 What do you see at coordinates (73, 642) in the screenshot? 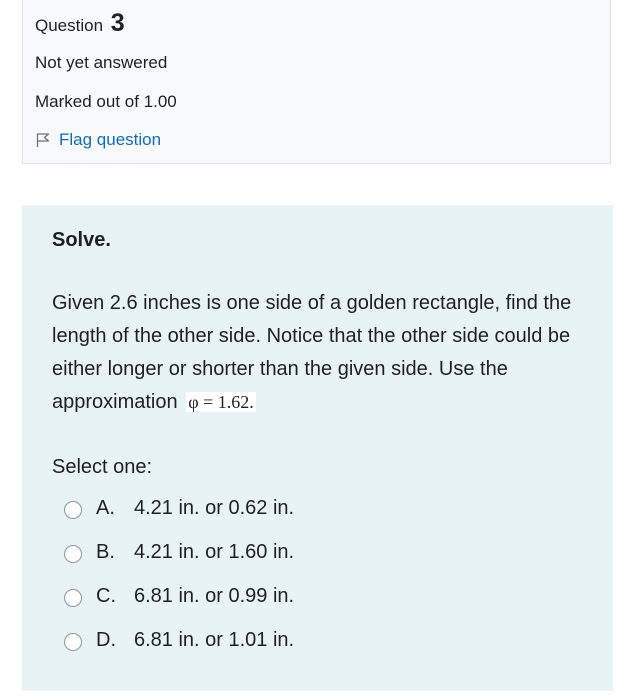
I see `radio-button-d` at bounding box center [73, 642].